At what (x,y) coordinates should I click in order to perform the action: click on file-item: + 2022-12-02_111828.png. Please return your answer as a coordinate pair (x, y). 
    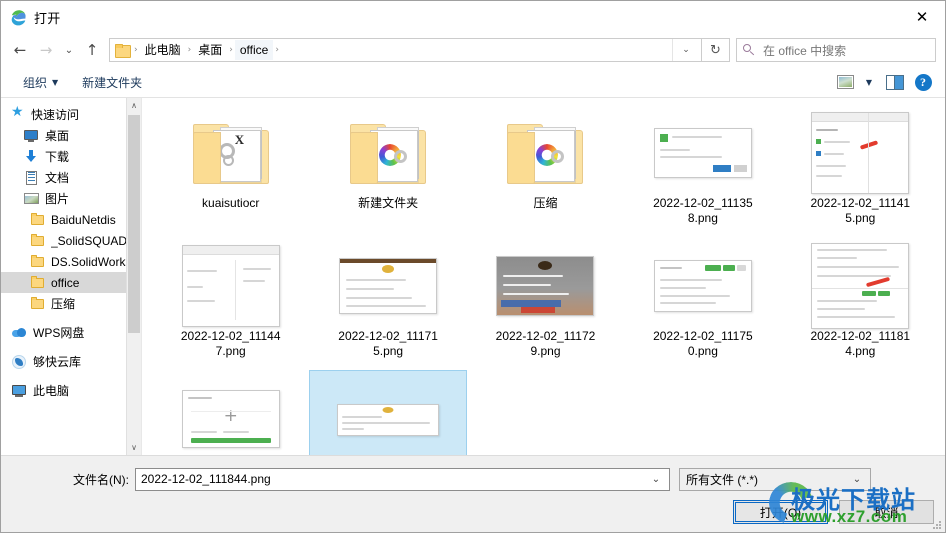
    Looking at the image, I should click on (230, 412).